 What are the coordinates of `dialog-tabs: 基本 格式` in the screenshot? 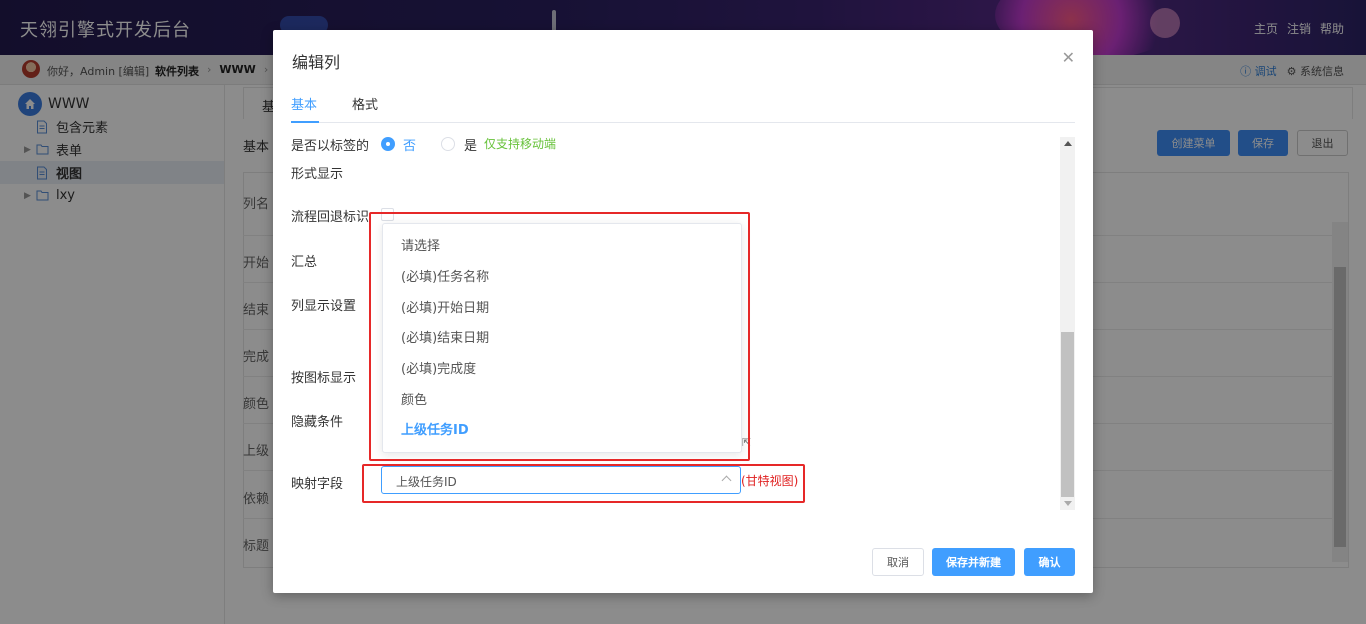 It's located at (683, 107).